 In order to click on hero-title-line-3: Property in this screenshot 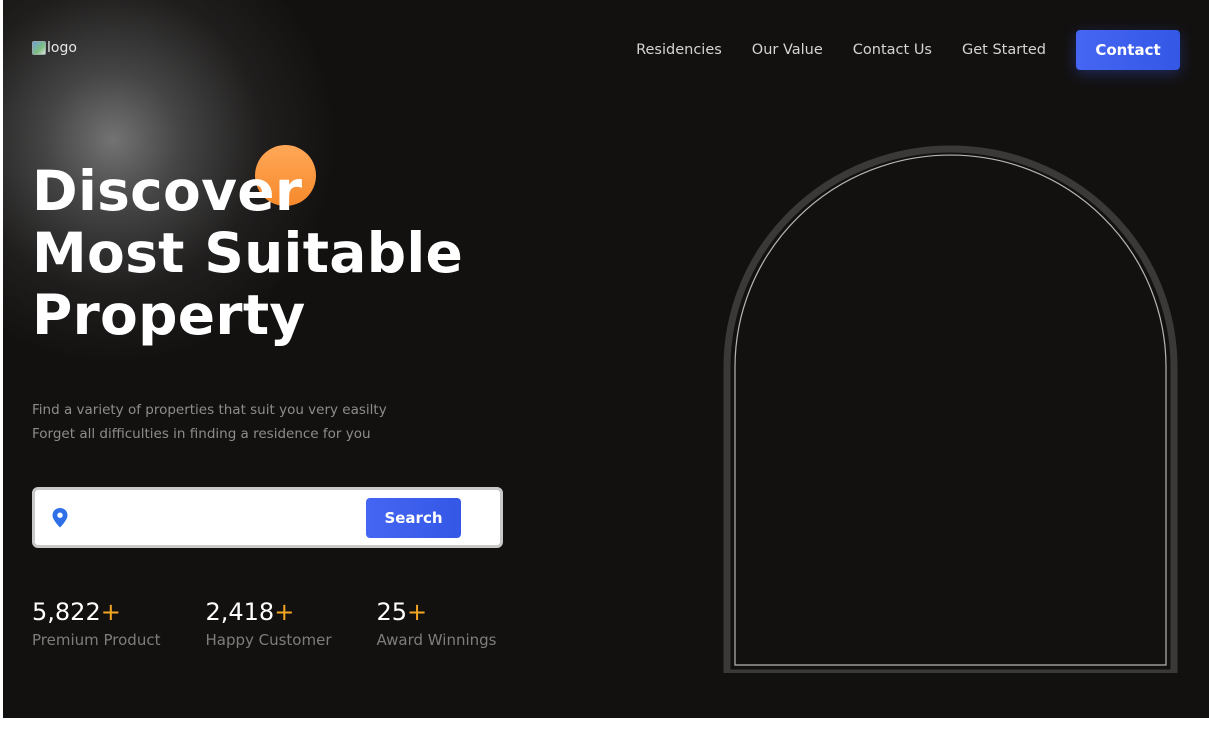, I will do `click(169, 315)`.